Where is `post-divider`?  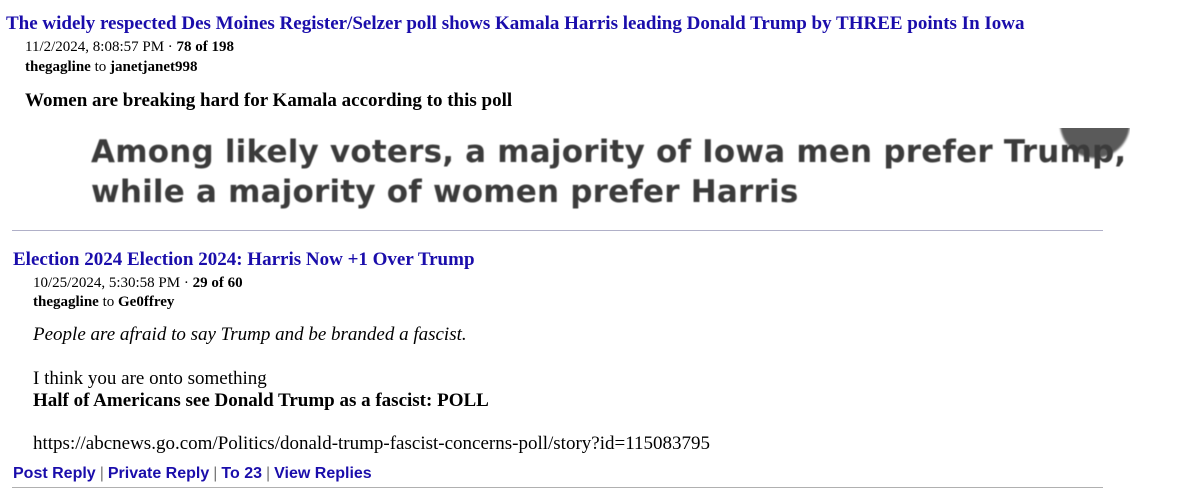
post-divider is located at coordinates (557, 230).